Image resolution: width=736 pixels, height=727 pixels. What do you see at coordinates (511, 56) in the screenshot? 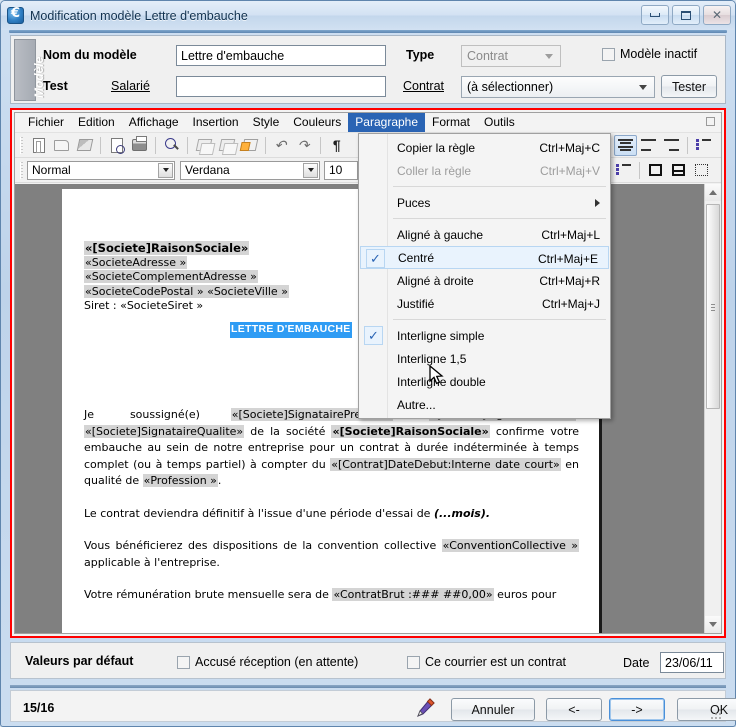
I see `type-select: Contrat` at bounding box center [511, 56].